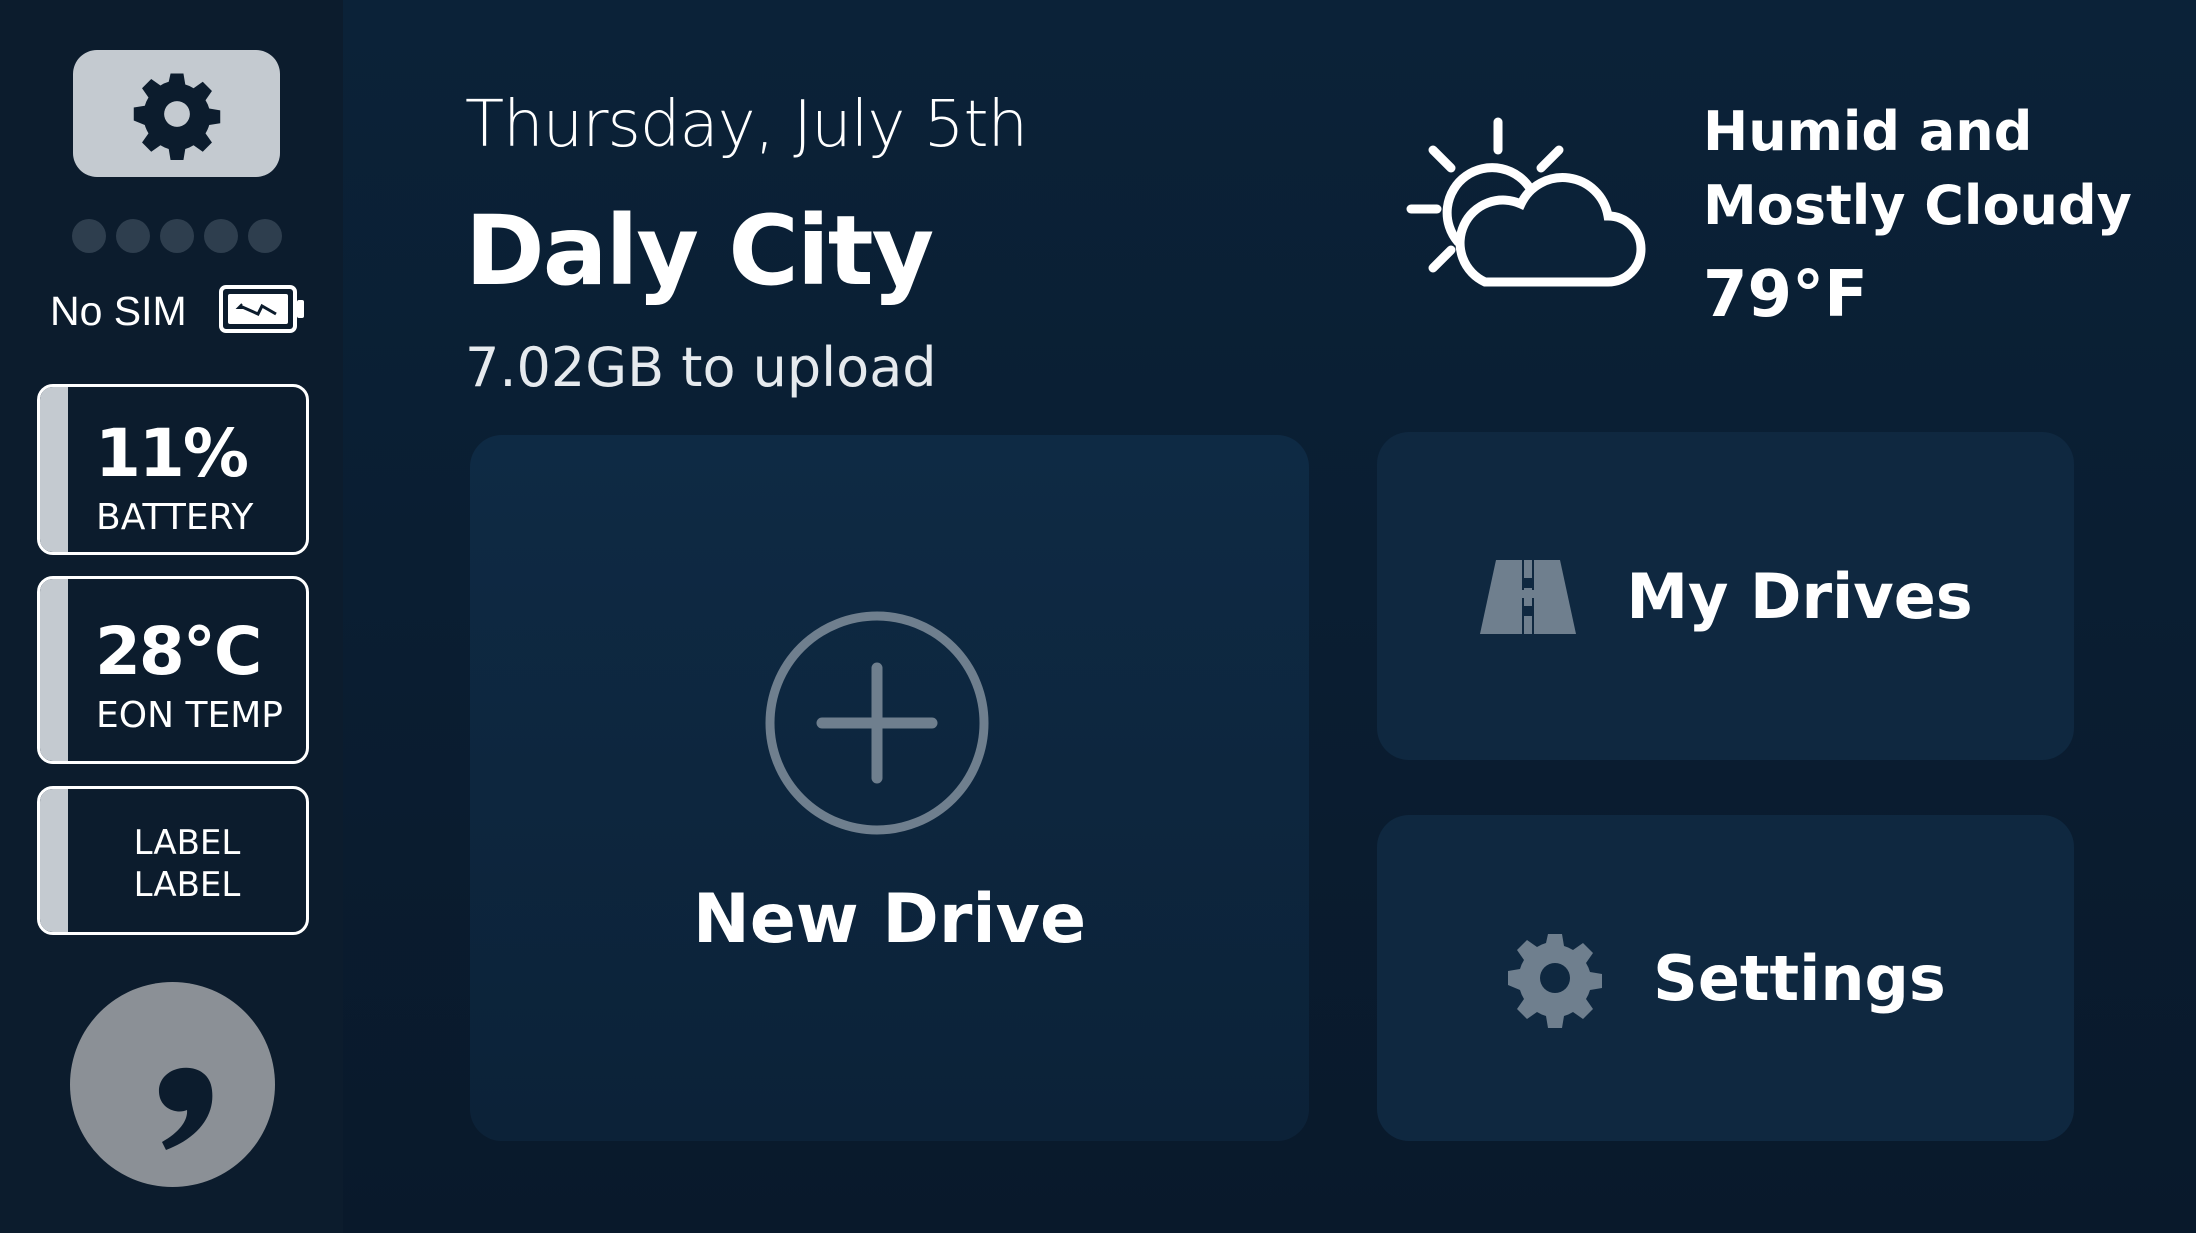  I want to click on plus-circle-icon, so click(877, 723).